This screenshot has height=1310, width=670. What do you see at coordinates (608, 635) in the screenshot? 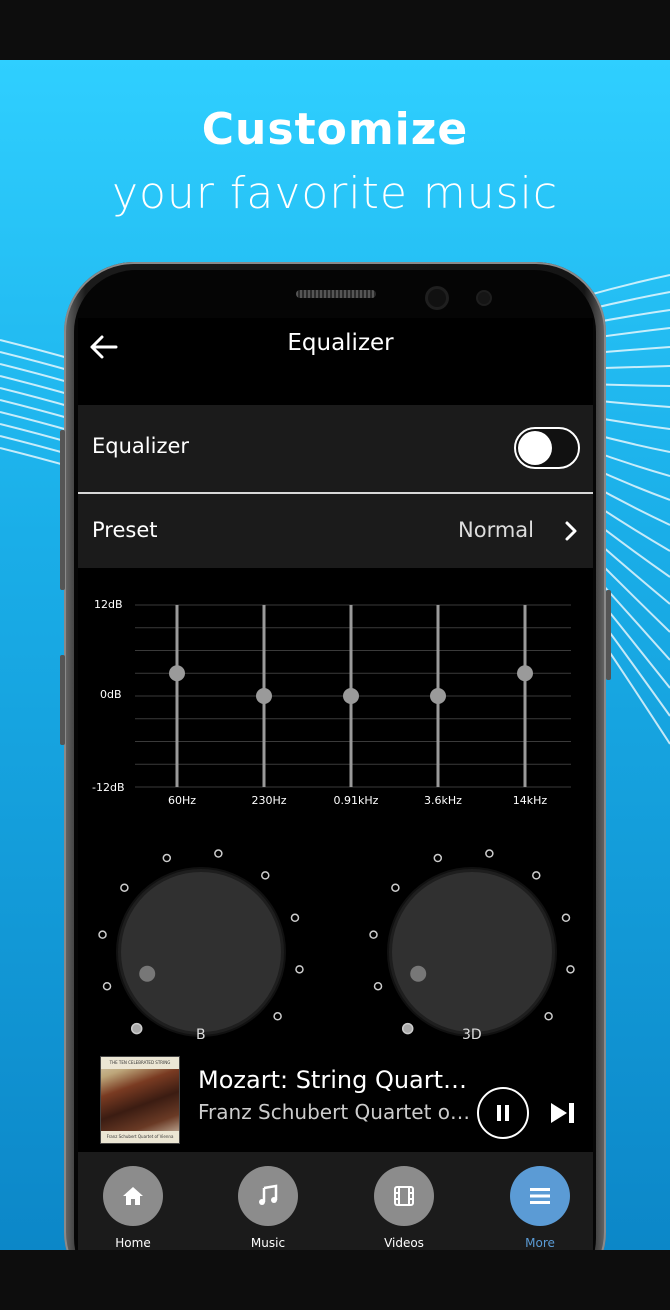
I see `phone-power-button` at bounding box center [608, 635].